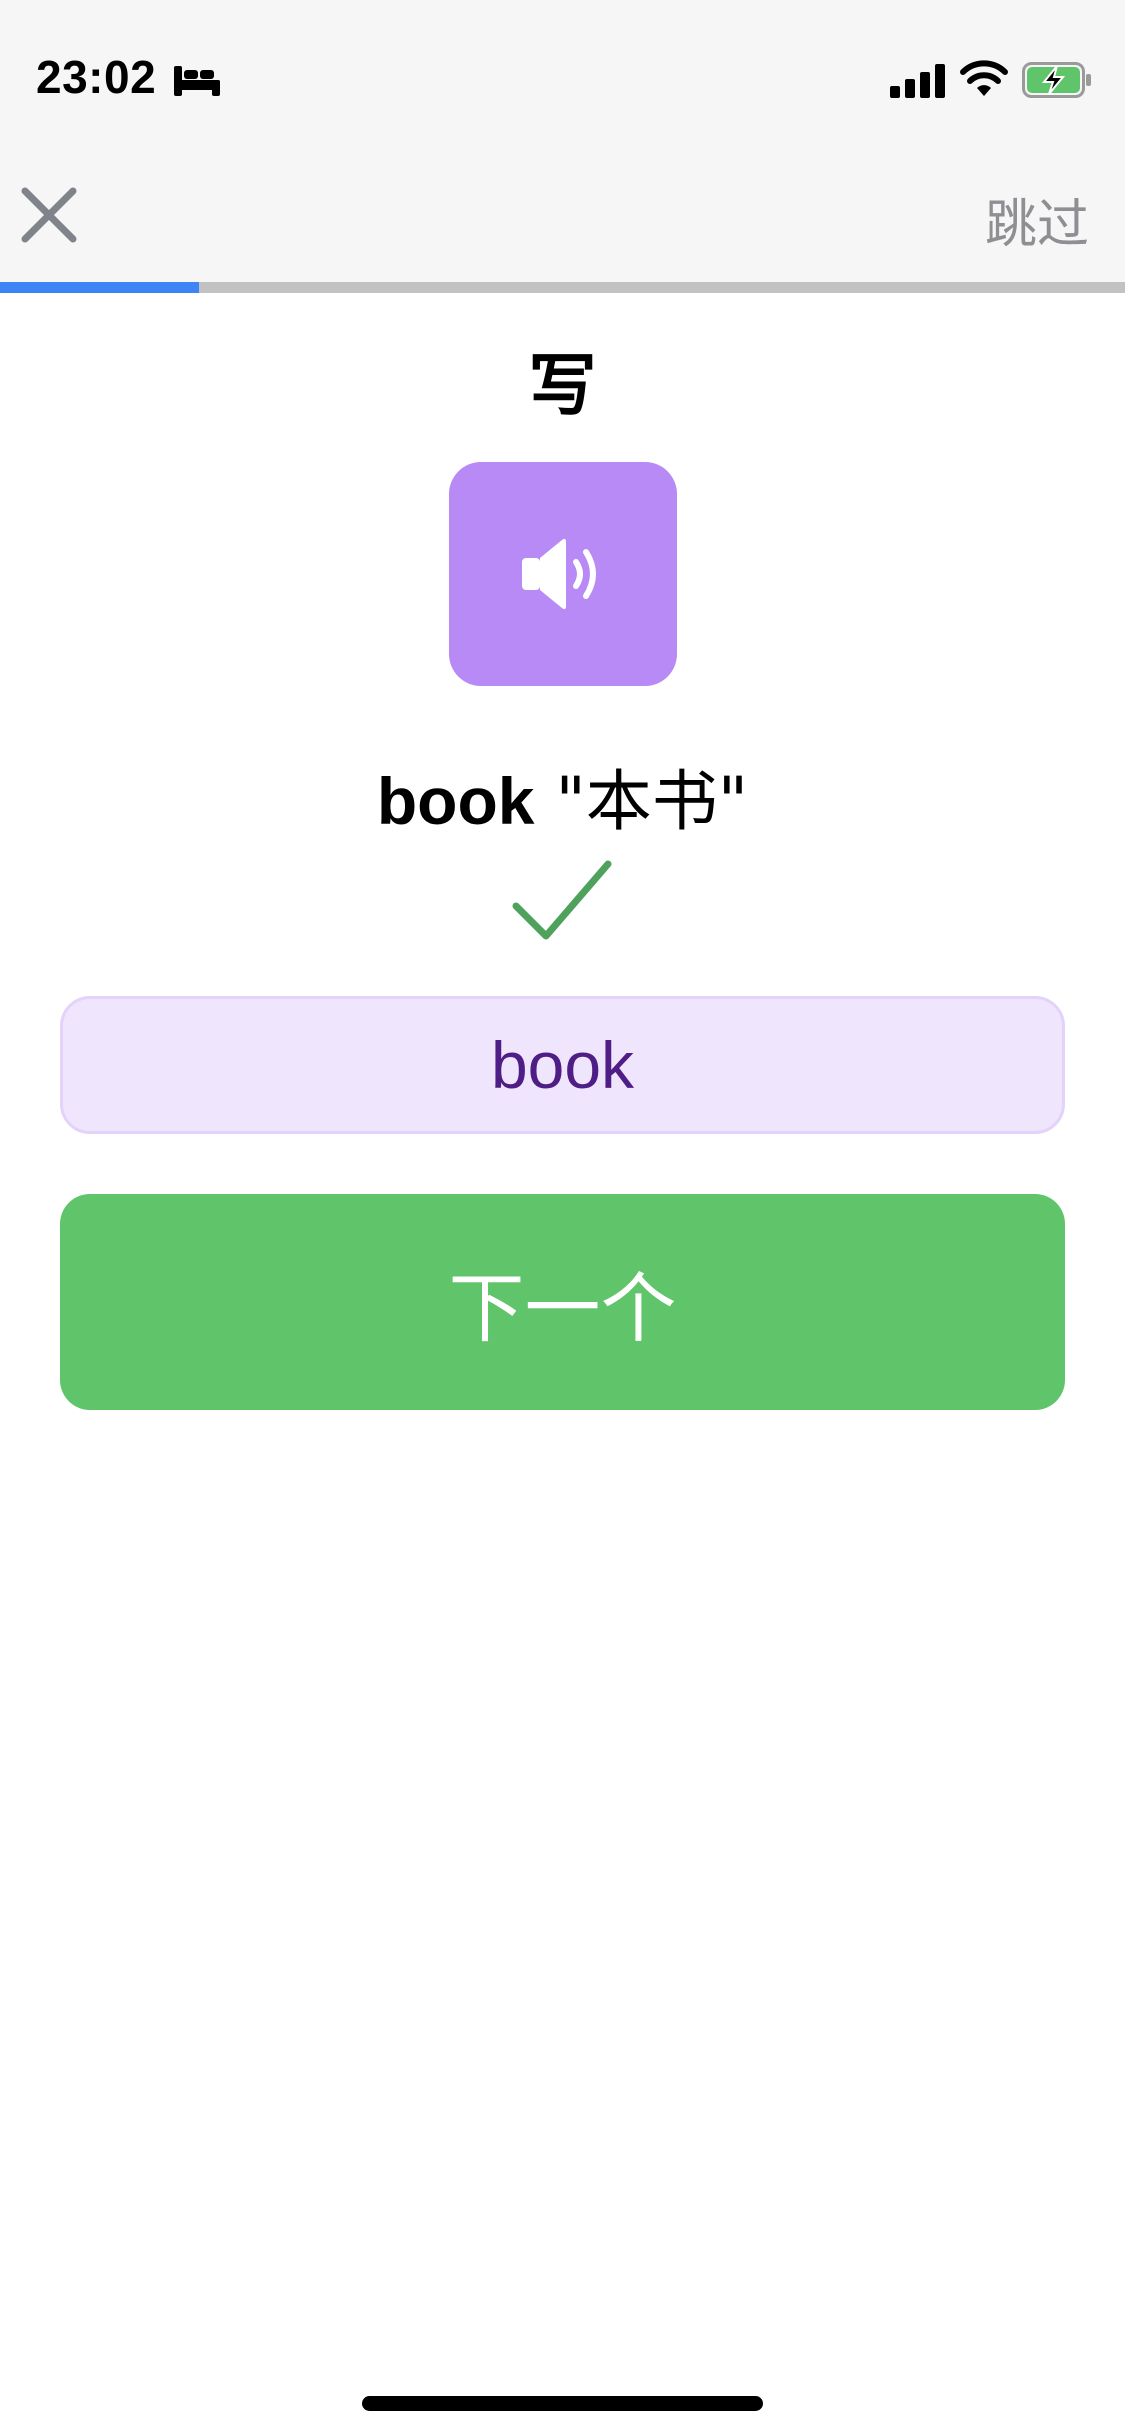  Describe the element at coordinates (917, 81) in the screenshot. I see `cellular-signal-icon` at that location.